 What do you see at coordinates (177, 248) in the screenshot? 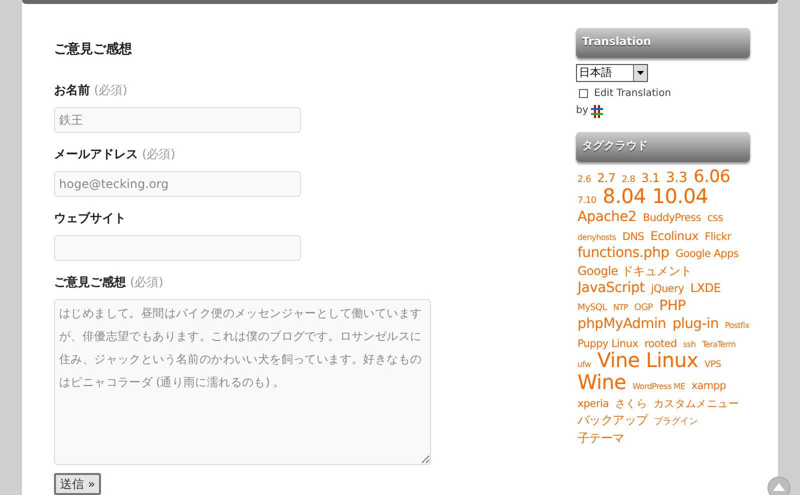
I see `text-input` at bounding box center [177, 248].